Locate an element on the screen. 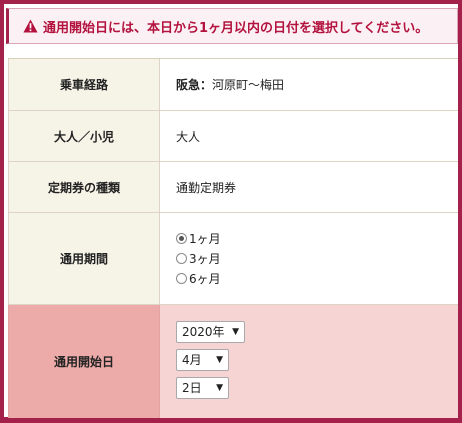  period-option-1-month: 1ヶ月 is located at coordinates (198, 239).